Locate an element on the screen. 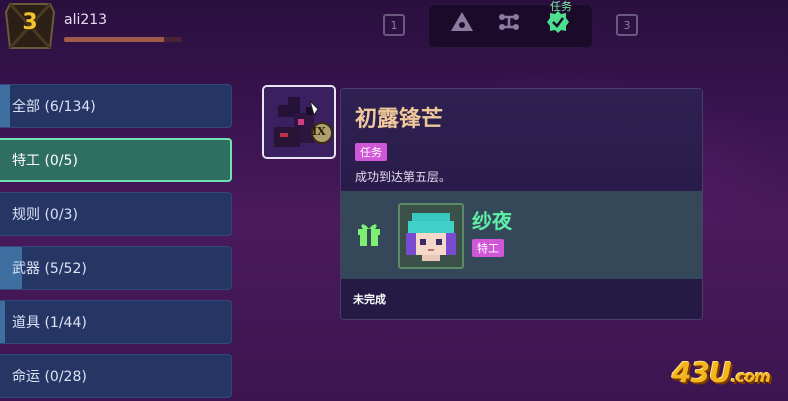 The width and height of the screenshot is (788, 401). category-label: 命运 (0/28) is located at coordinates (49, 377).